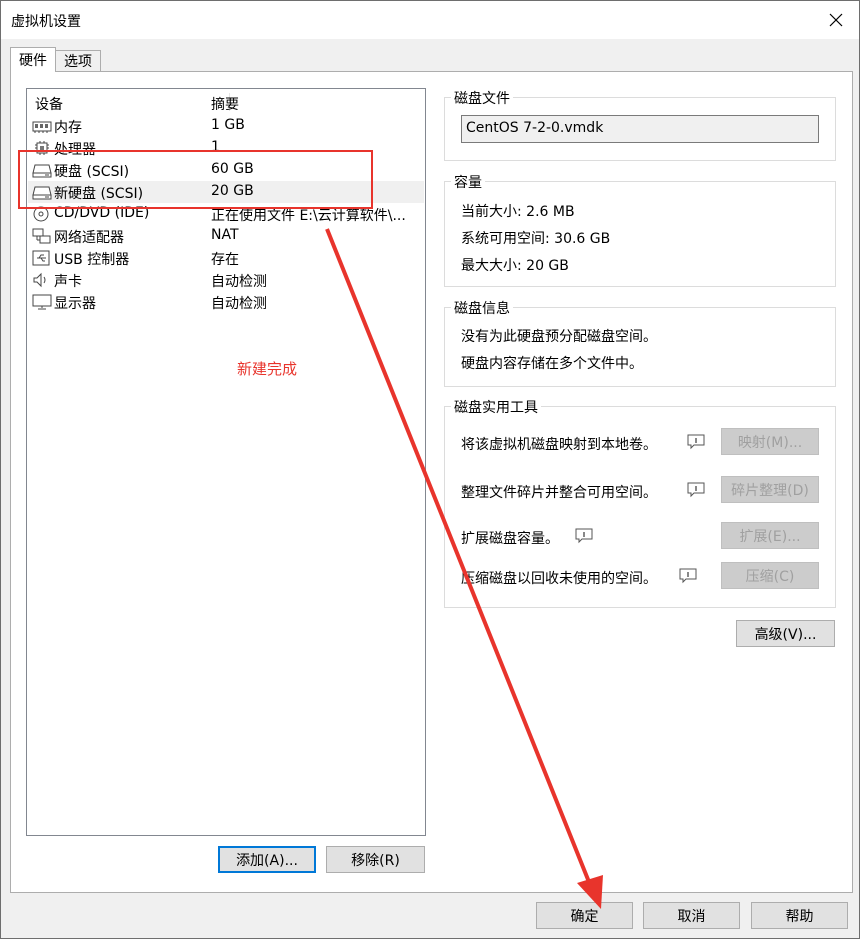 The width and height of the screenshot is (860, 939). What do you see at coordinates (584, 915) in the screenshot?
I see `ok-button: 确定` at bounding box center [584, 915].